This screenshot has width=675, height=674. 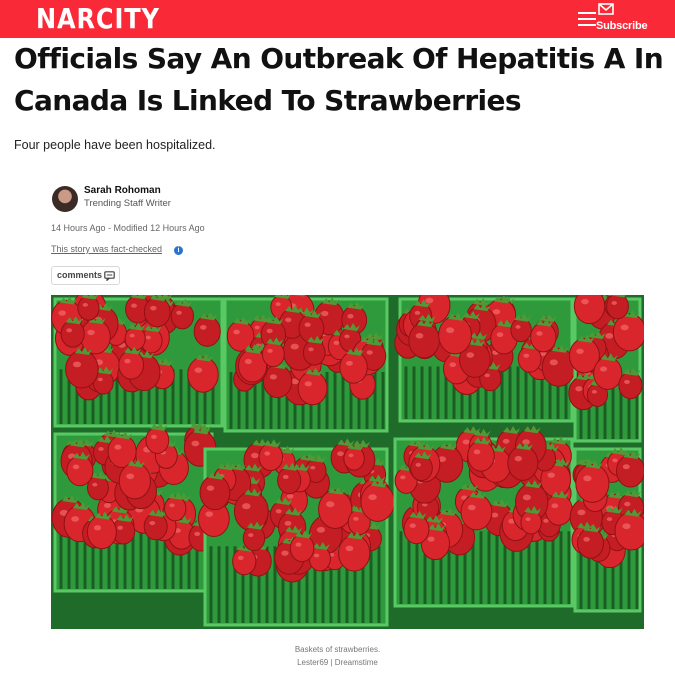 What do you see at coordinates (587, 19) in the screenshot?
I see `hamburger-icon` at bounding box center [587, 19].